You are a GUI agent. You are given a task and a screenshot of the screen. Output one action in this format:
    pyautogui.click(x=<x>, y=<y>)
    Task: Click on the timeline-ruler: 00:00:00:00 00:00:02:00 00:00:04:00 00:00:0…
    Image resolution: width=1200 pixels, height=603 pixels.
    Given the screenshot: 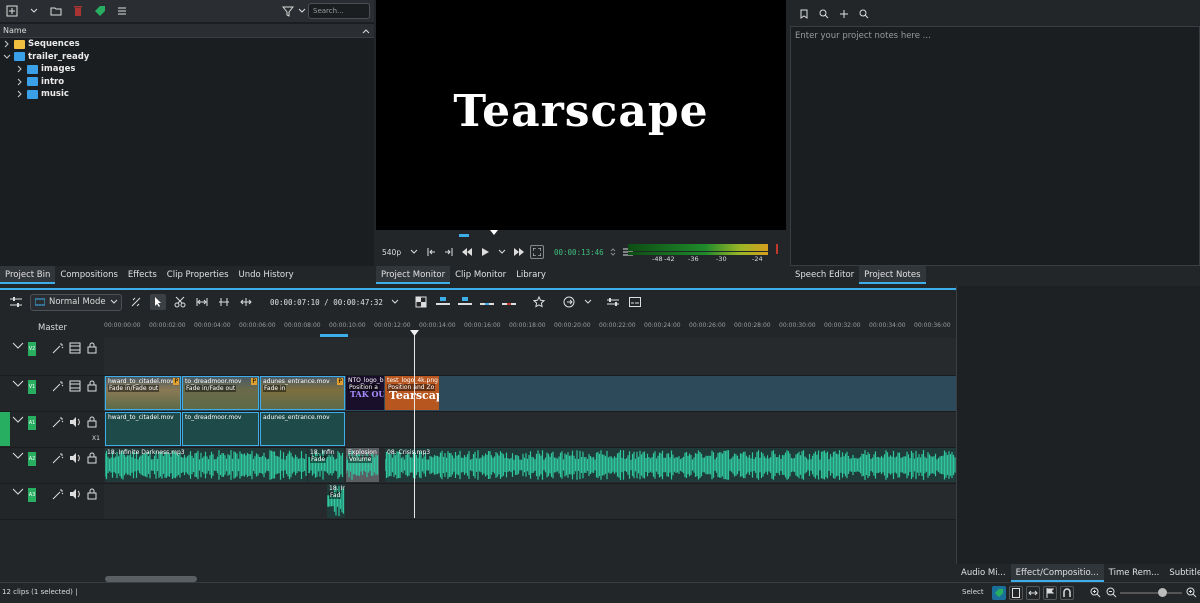 What is the action you would take?
    pyautogui.click(x=530, y=328)
    